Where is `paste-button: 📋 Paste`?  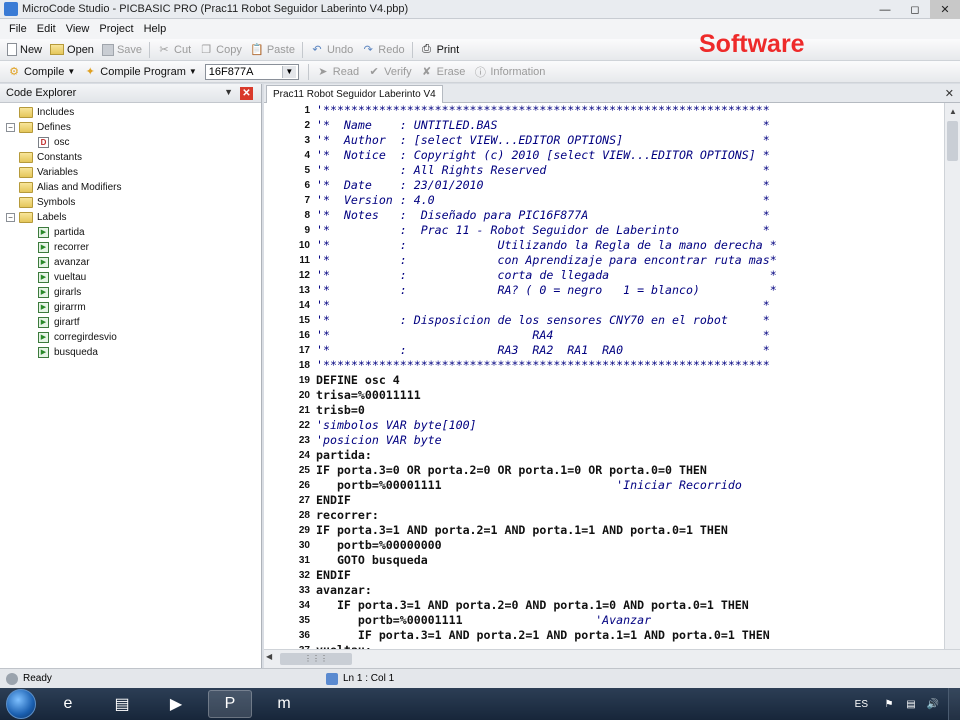
paste-button: 📋 Paste is located at coordinates (272, 50).